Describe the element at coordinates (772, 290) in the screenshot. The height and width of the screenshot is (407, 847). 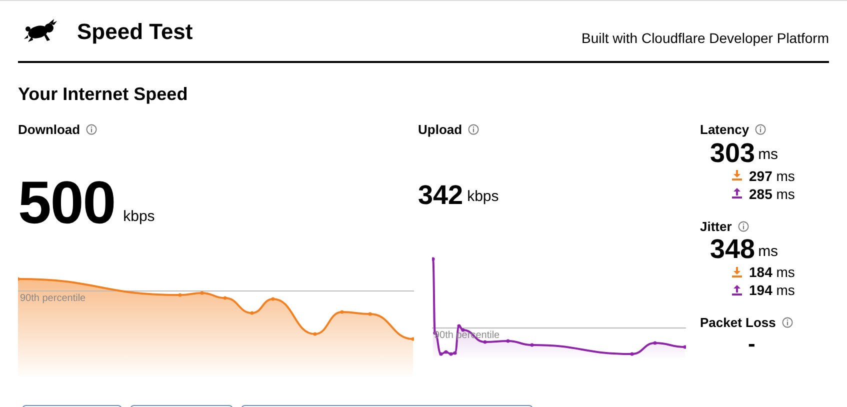
I see `metric-detail: 194 ms` at that location.